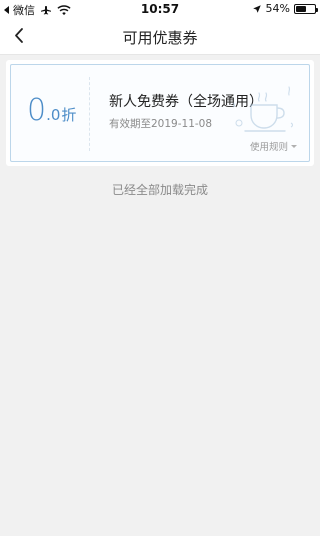  I want to click on page-title: 可用优惠券, so click(160, 38).